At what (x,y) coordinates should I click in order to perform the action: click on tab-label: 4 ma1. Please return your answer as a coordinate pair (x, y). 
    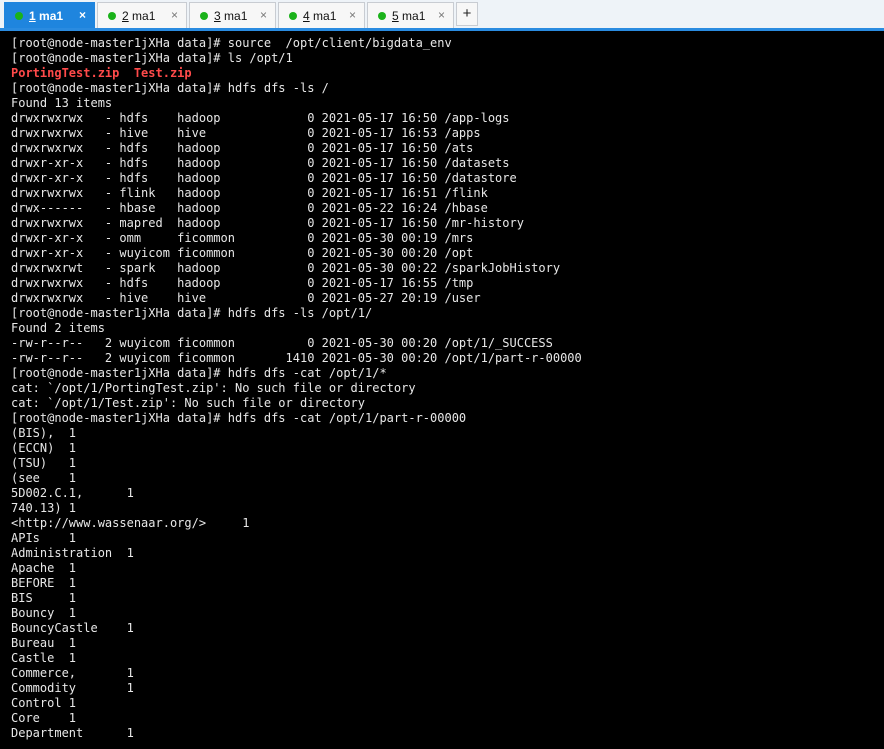
    Looking at the image, I should click on (320, 16).